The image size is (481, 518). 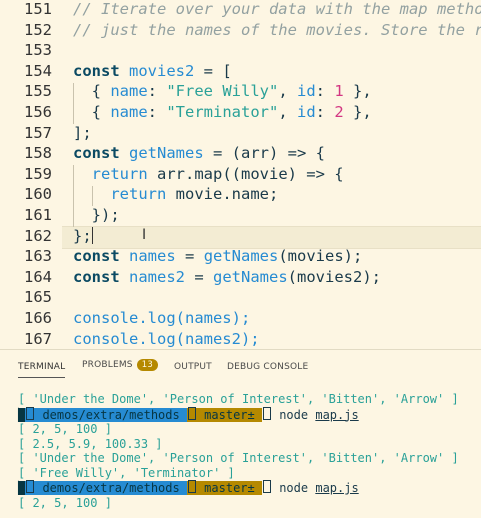 I want to click on line-number: 151, so click(x=38, y=9).